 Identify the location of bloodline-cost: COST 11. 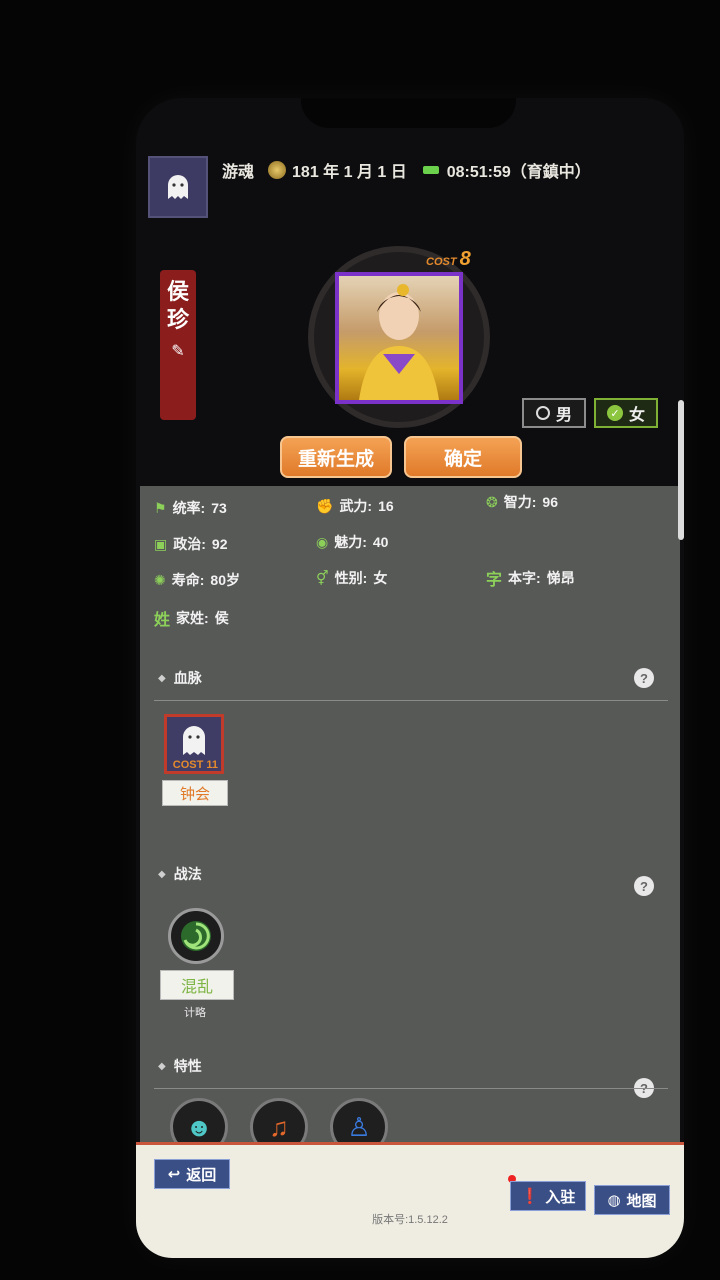
(195, 765).